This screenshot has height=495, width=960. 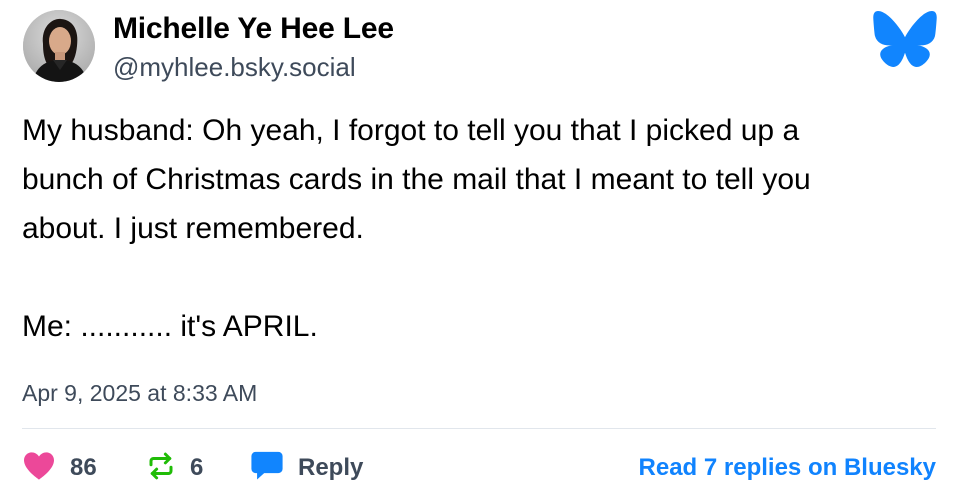 I want to click on action-bar: 86 6 Reply Read 7 replies on Bluesky, so click(x=479, y=468).